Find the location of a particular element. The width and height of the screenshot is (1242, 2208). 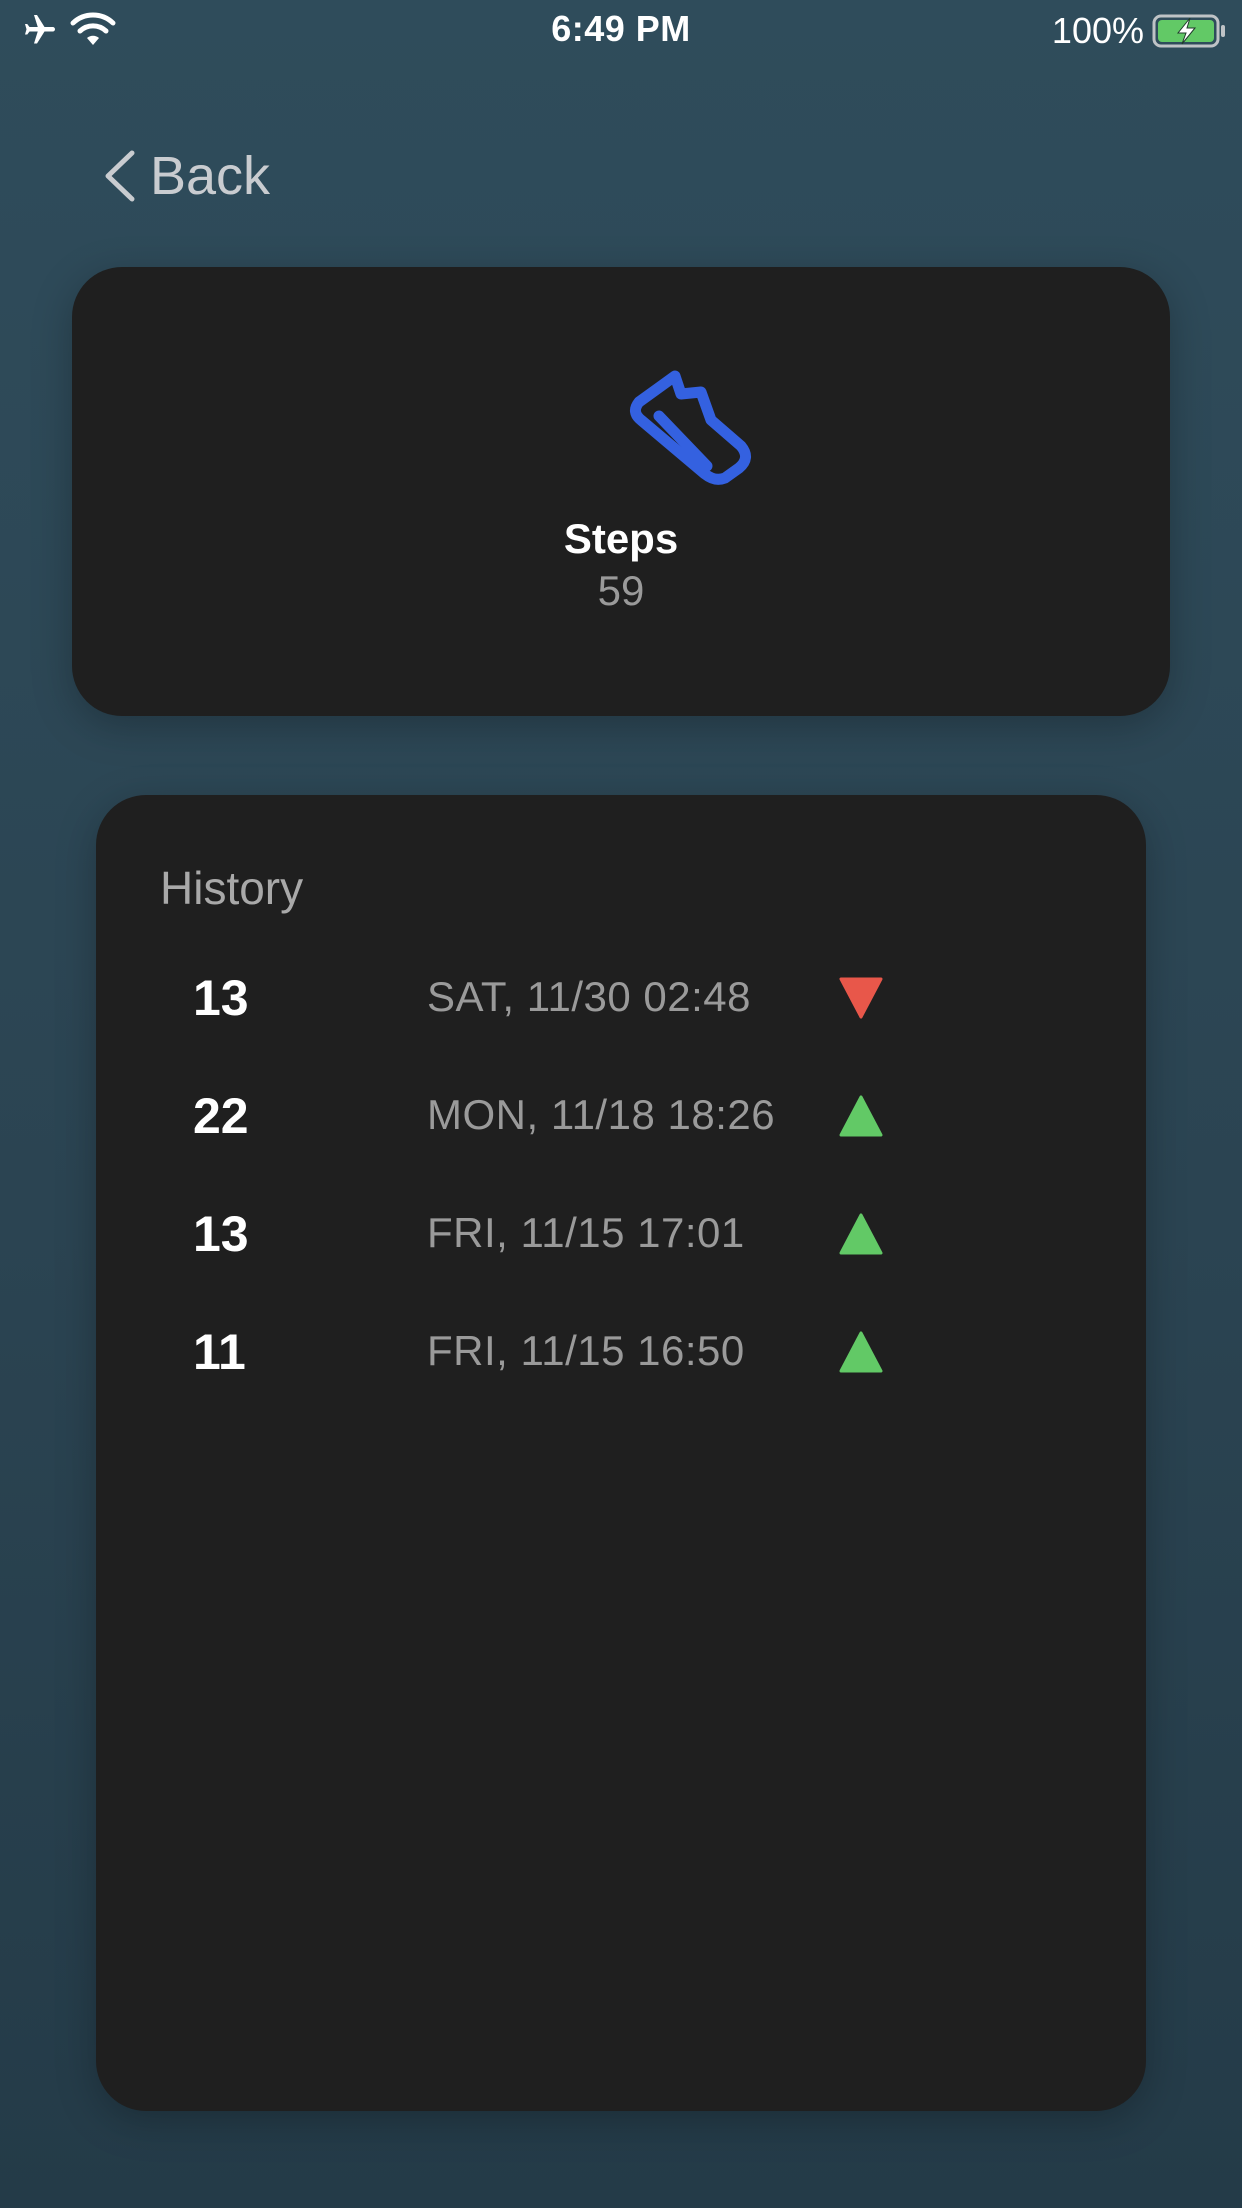

battery-percent: 100% is located at coordinates (1097, 30).